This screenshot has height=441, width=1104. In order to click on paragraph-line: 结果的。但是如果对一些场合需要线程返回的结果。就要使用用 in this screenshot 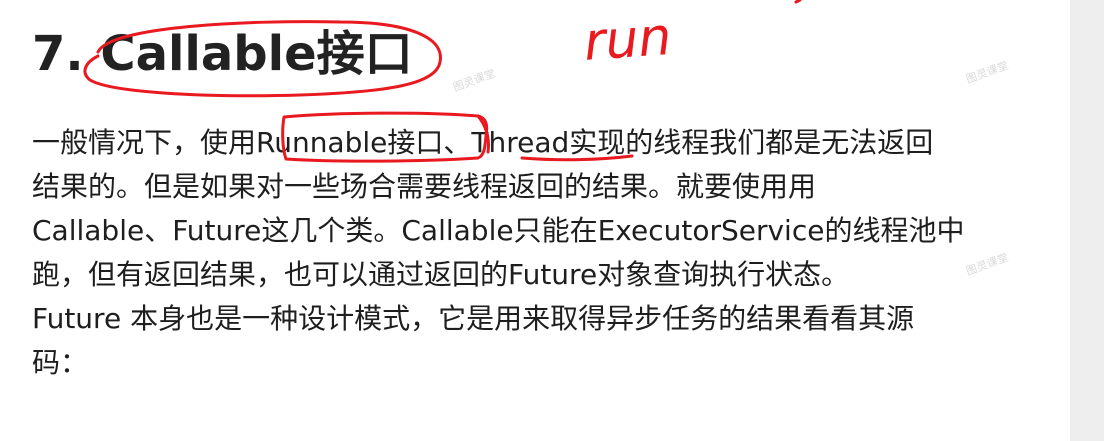, I will do `click(424, 186)`.